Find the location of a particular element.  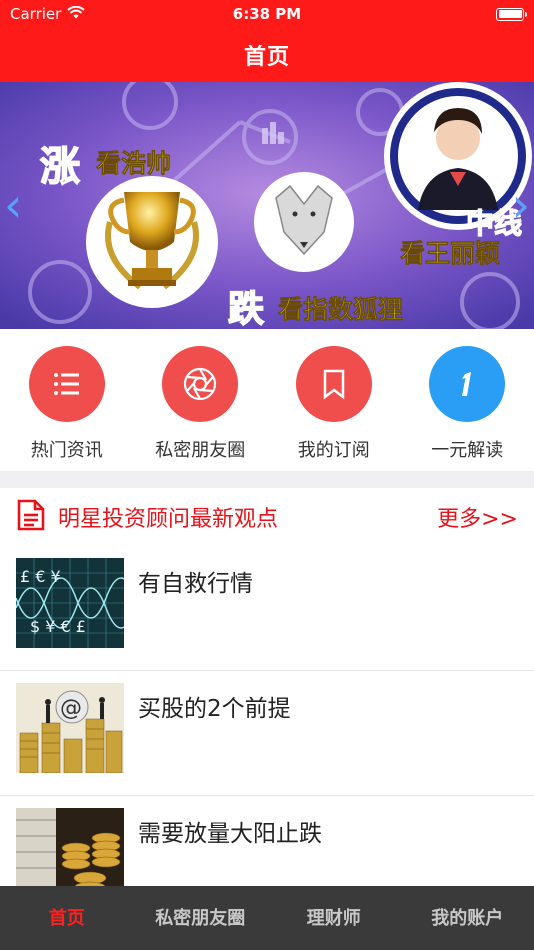

list-icon is located at coordinates (66, 384).